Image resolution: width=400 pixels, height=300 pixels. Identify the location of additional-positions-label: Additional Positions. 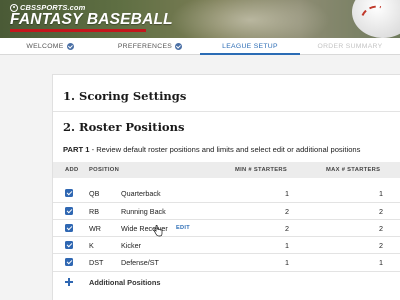
(125, 282).